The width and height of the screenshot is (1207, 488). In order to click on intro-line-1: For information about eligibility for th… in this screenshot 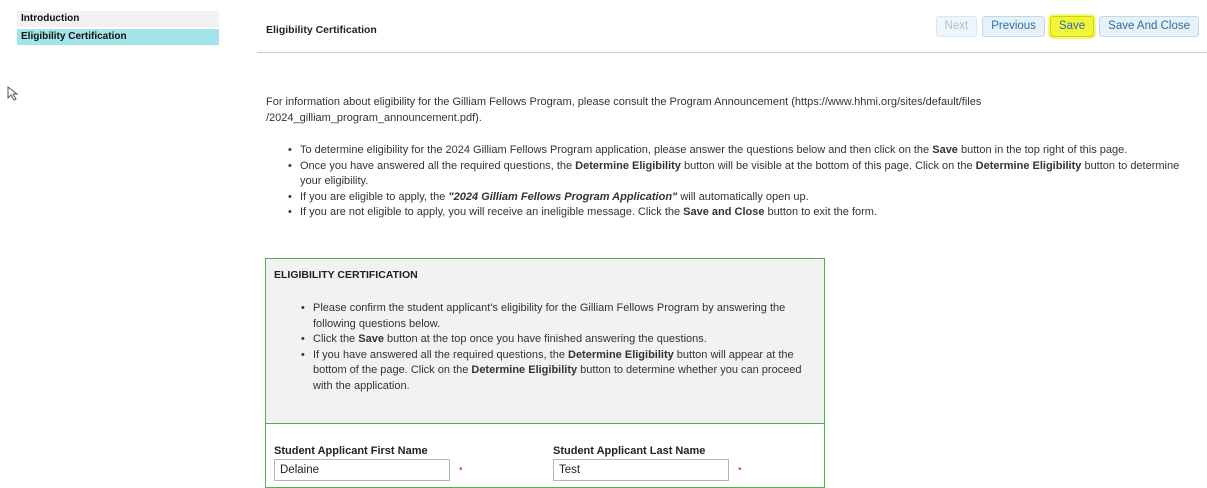, I will do `click(624, 102)`.